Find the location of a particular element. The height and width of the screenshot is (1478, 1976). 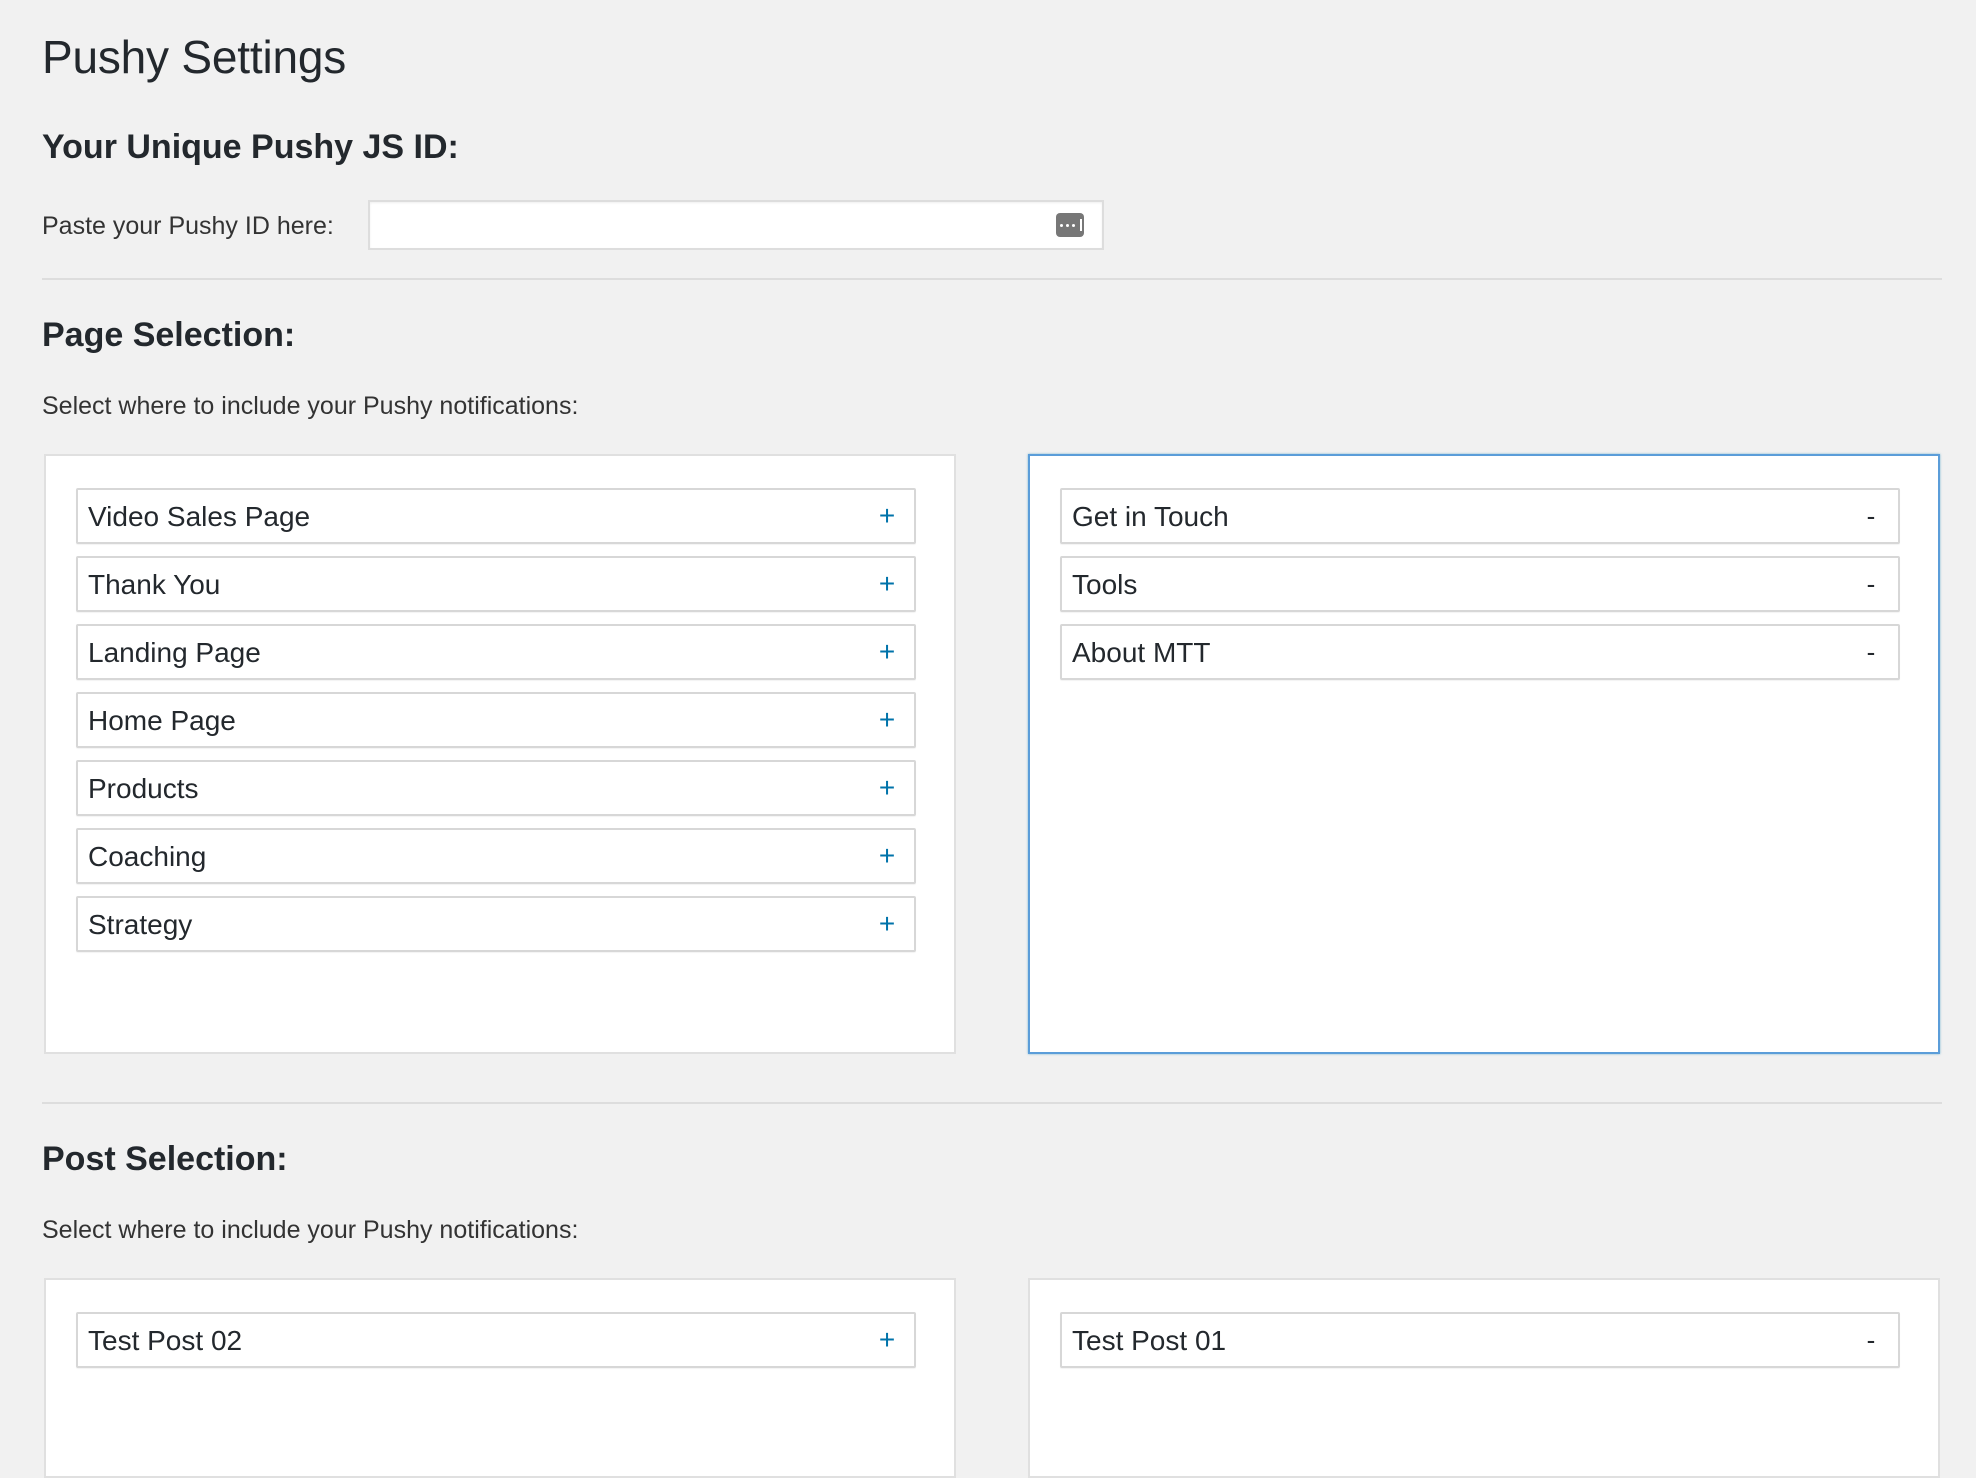

list-item: Landing Page + is located at coordinates (496, 652).